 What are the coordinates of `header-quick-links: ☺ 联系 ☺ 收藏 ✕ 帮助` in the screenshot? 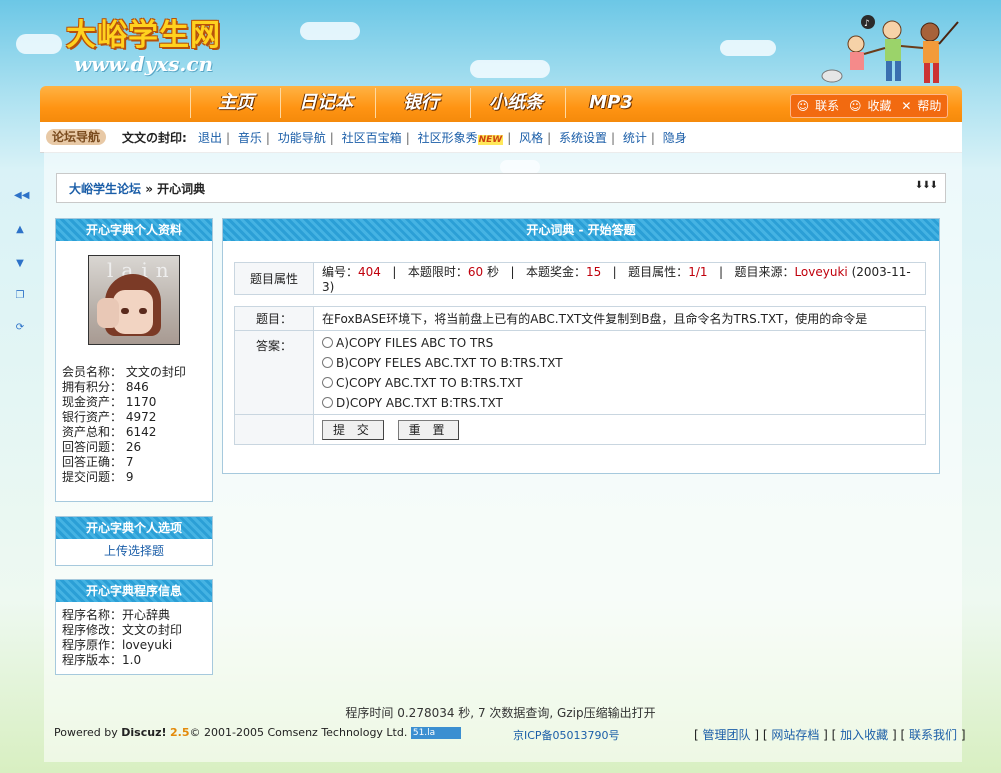 It's located at (869, 106).